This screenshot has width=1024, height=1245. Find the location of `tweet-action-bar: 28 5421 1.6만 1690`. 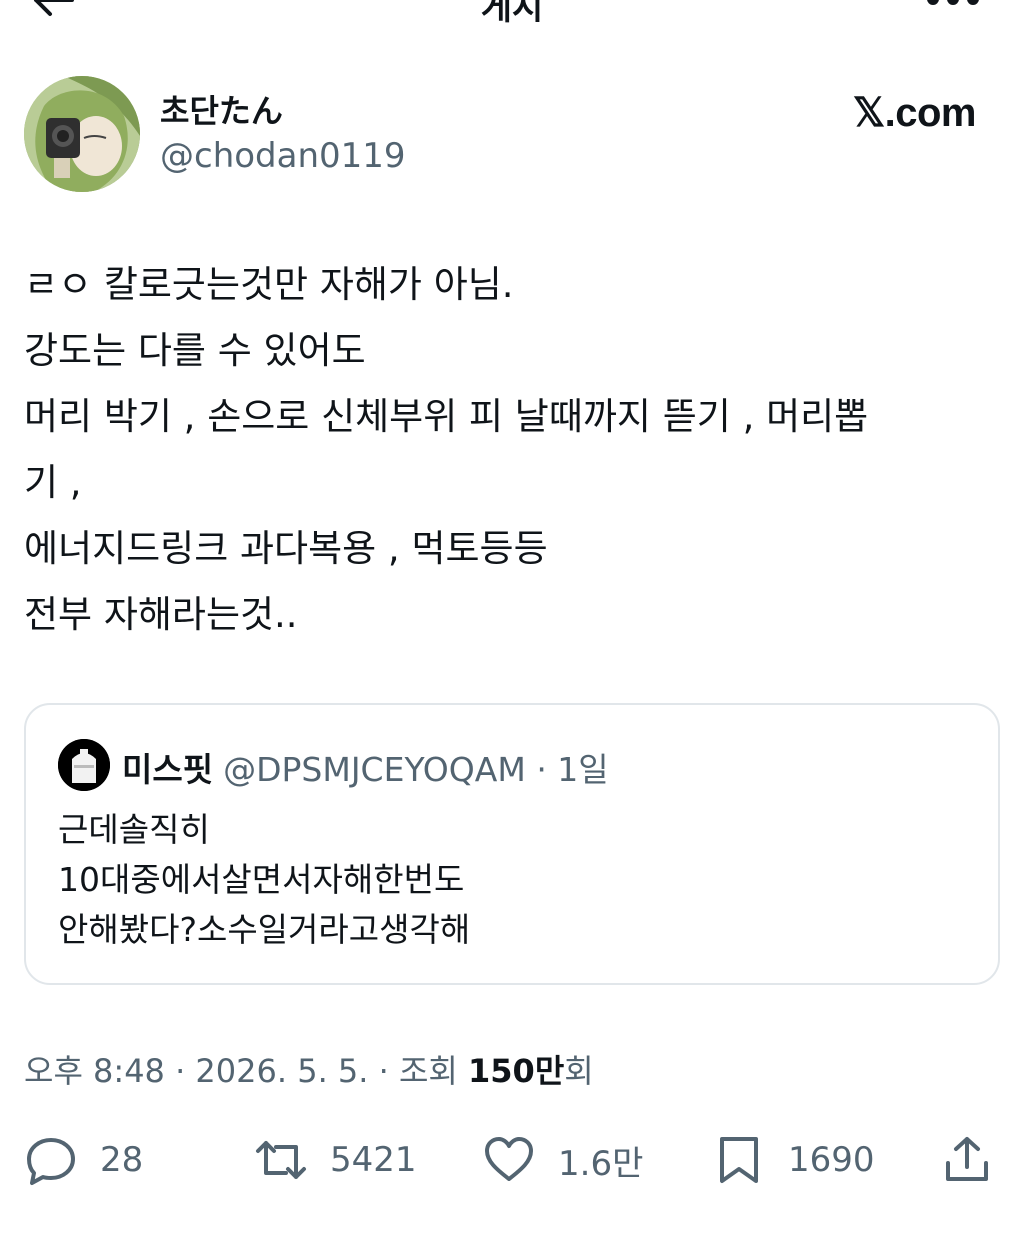

tweet-action-bar: 28 5421 1.6만 1690 is located at coordinates (512, 1160).